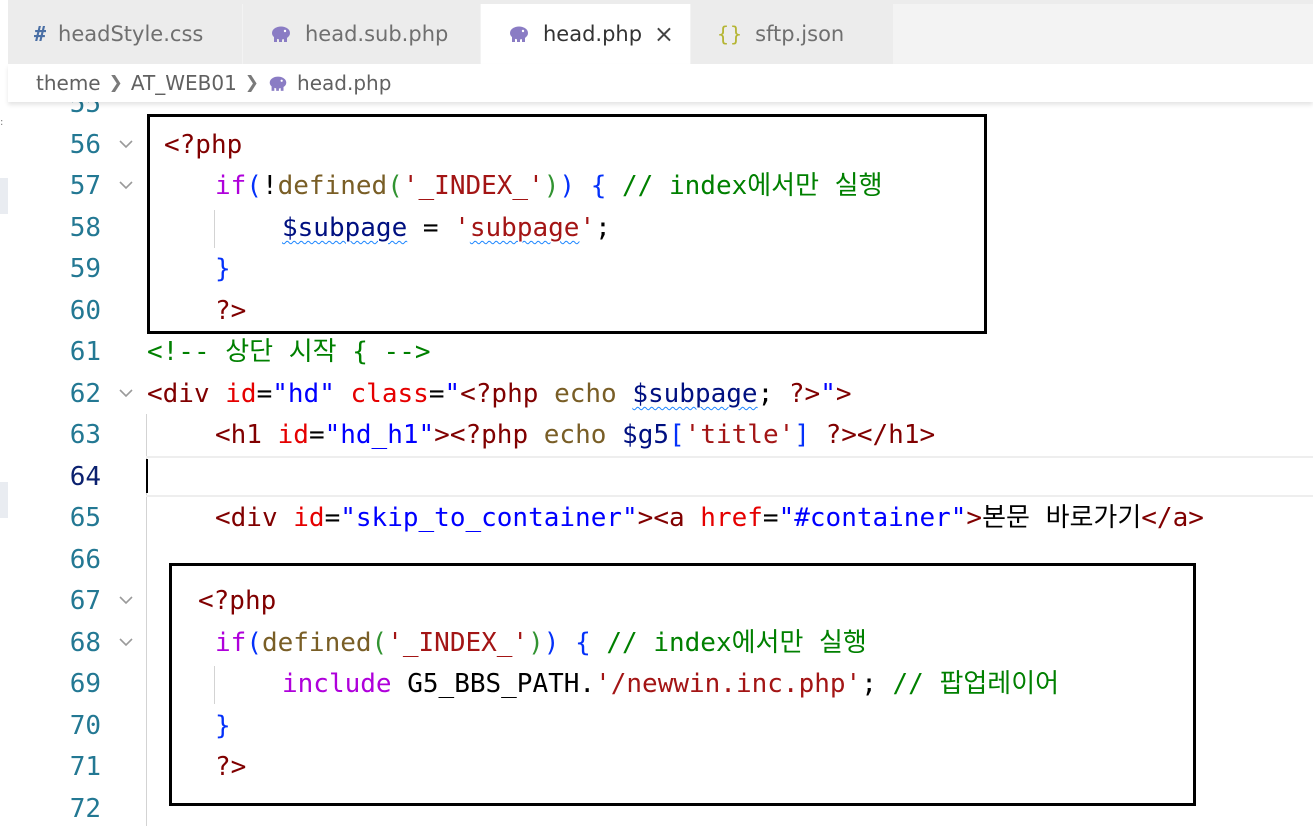  I want to click on code-token: </a>, so click(1172, 518).